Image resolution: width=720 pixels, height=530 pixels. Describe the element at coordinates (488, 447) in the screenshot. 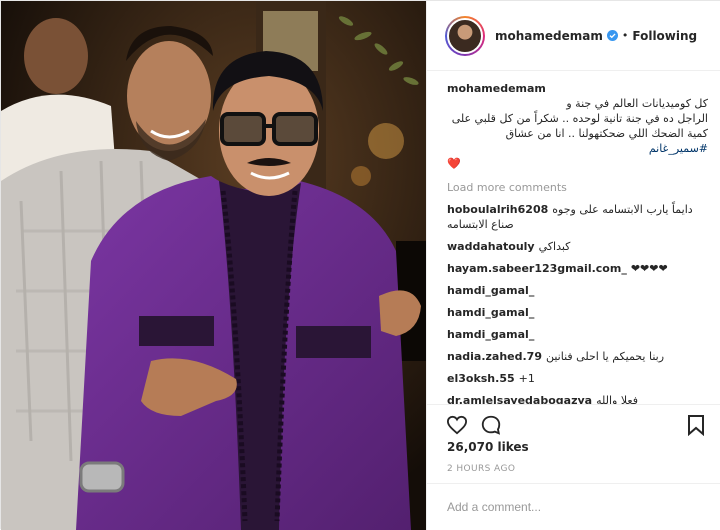

I see `likes-count: 26,070 likes` at that location.